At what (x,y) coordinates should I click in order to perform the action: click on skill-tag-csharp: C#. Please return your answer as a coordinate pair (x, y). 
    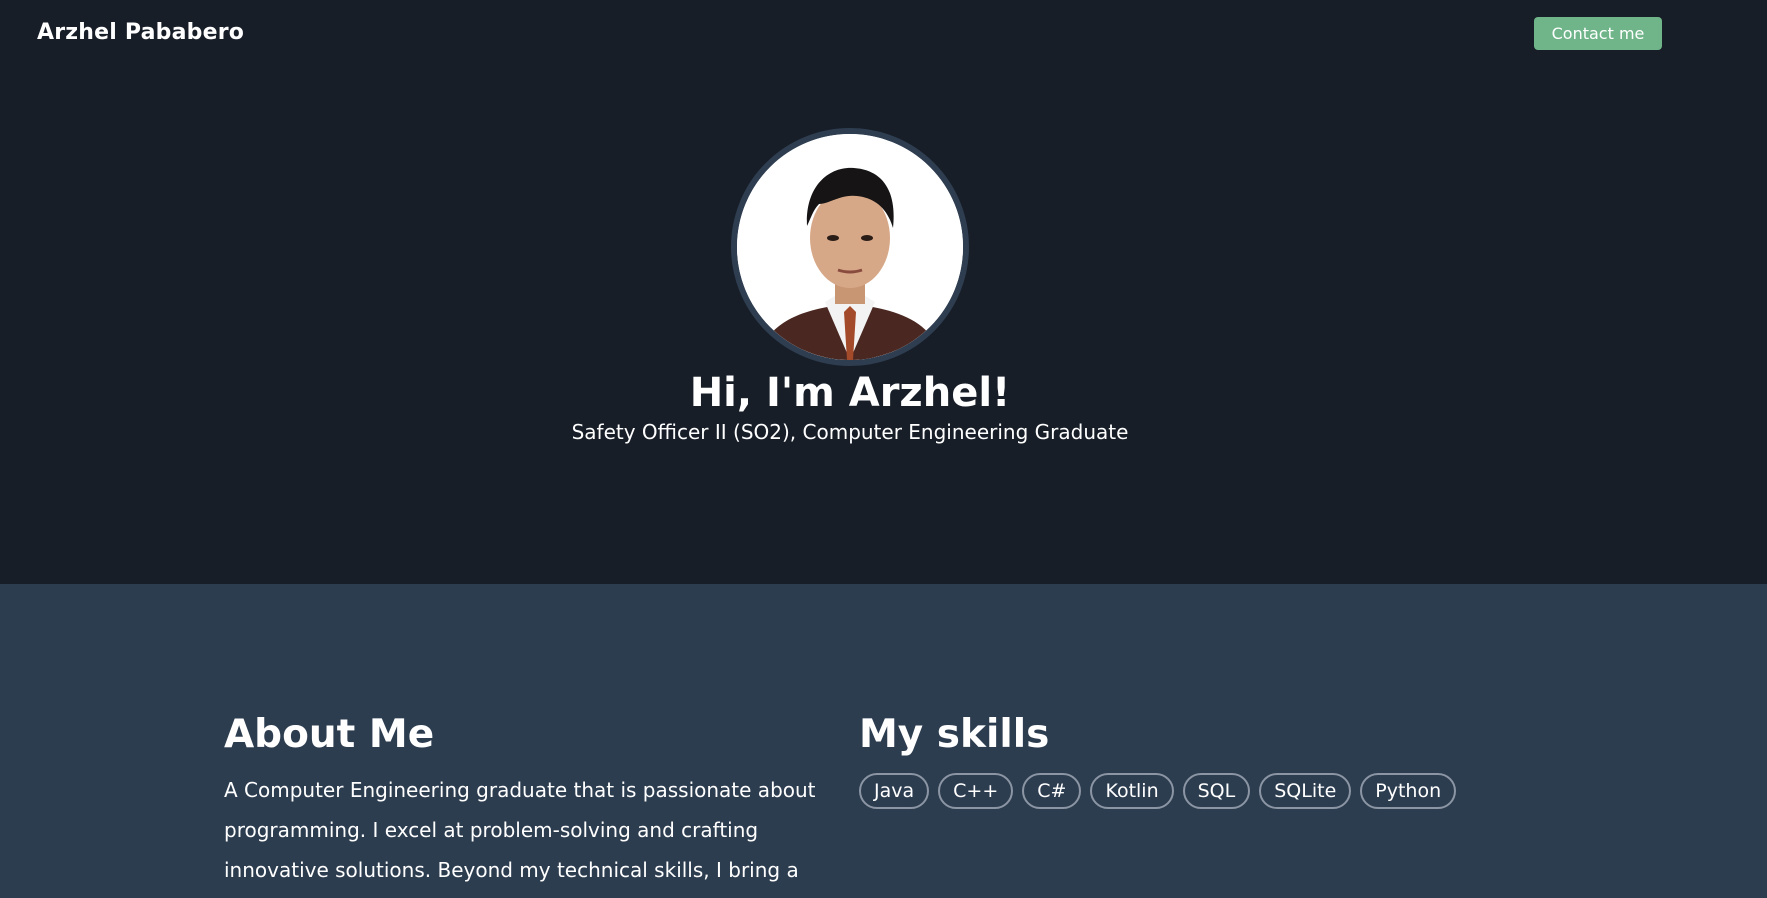
    Looking at the image, I should click on (1052, 791).